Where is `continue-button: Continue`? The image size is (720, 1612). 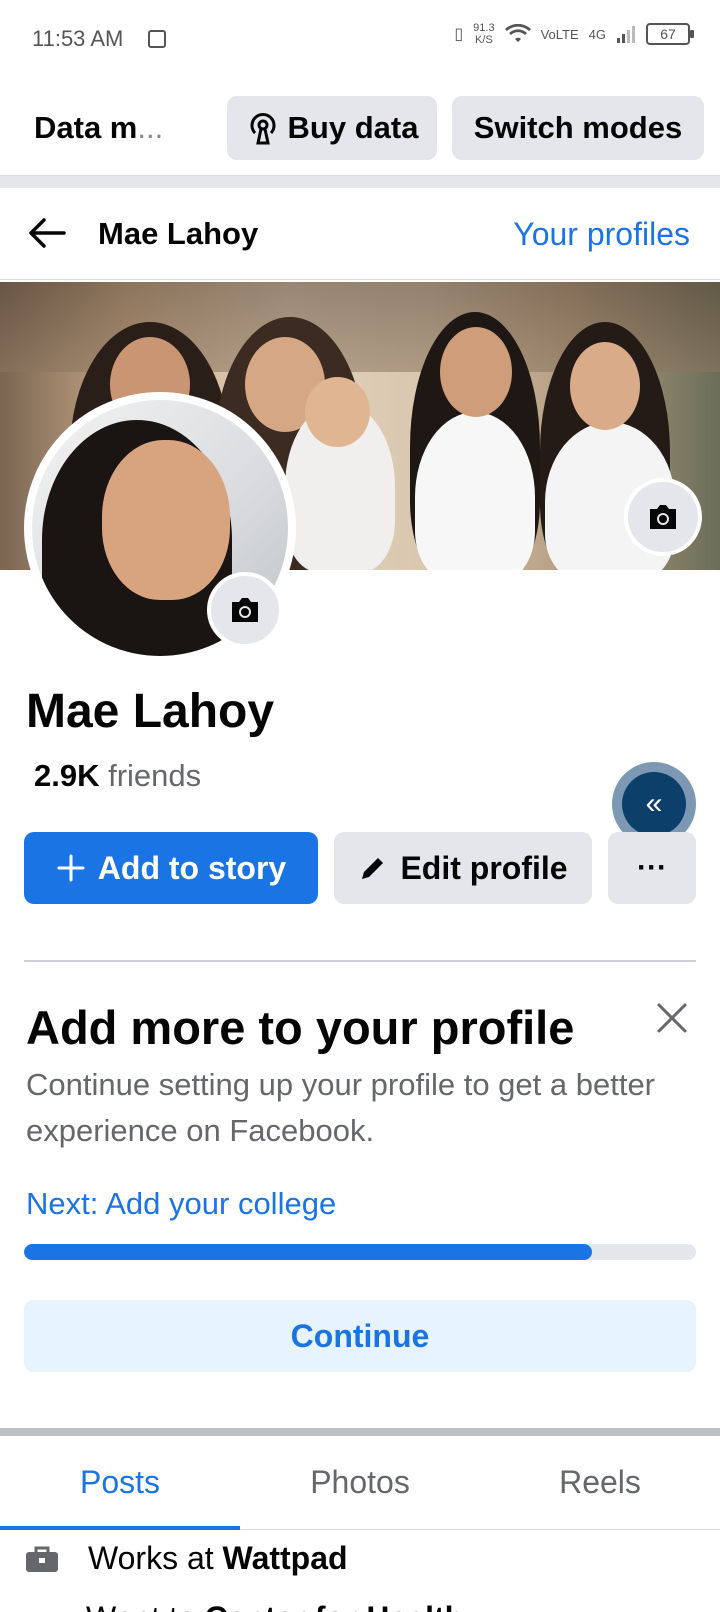
continue-button: Continue is located at coordinates (360, 1336).